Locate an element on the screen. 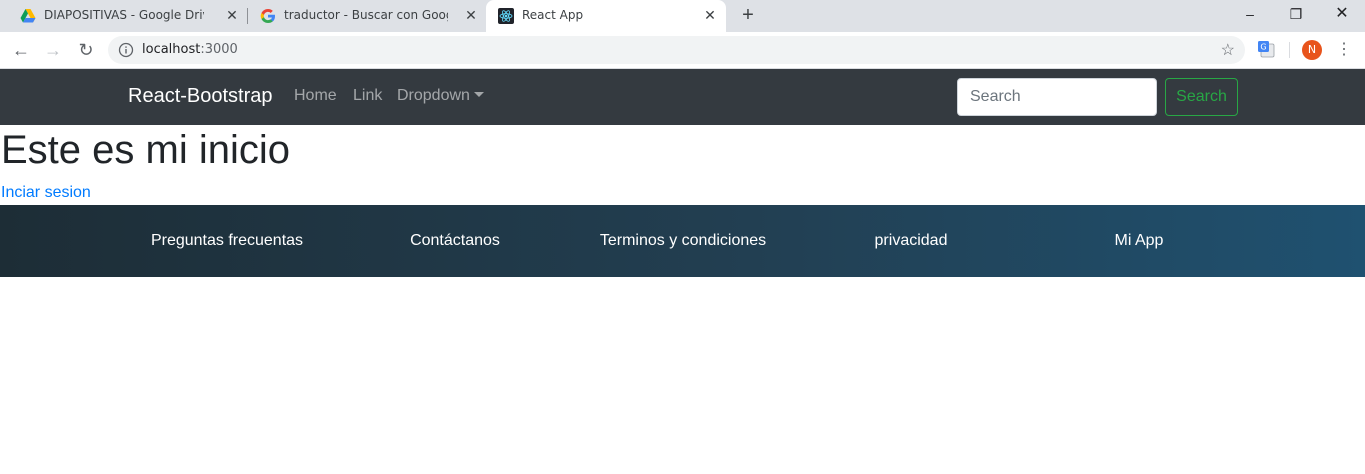 The image size is (1365, 474). login-link: Inciar sesion is located at coordinates (46, 193).